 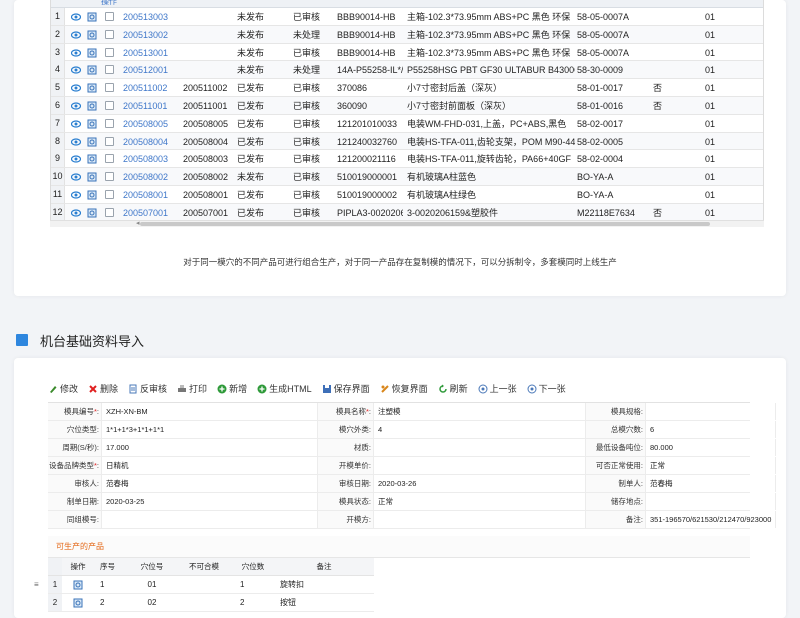 I want to click on add-button: 新增, so click(x=232, y=388).